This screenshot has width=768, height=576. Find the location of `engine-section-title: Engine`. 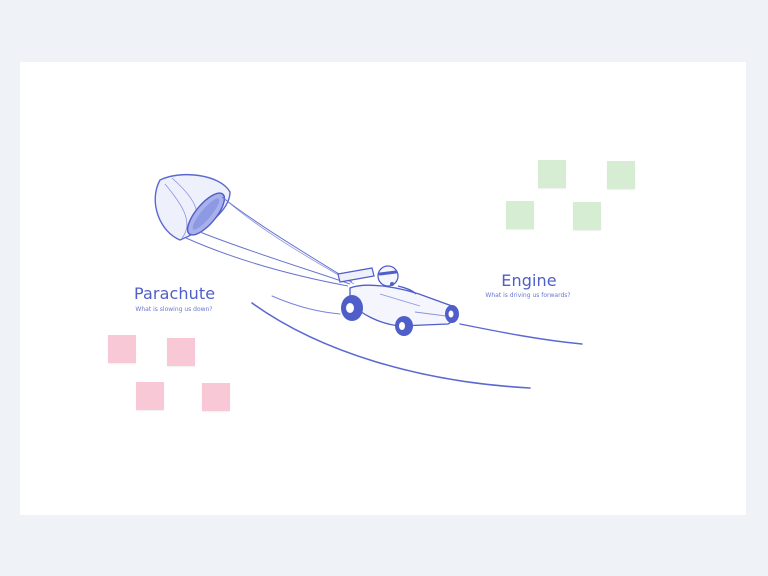

engine-section-title: Engine is located at coordinates (529, 280).